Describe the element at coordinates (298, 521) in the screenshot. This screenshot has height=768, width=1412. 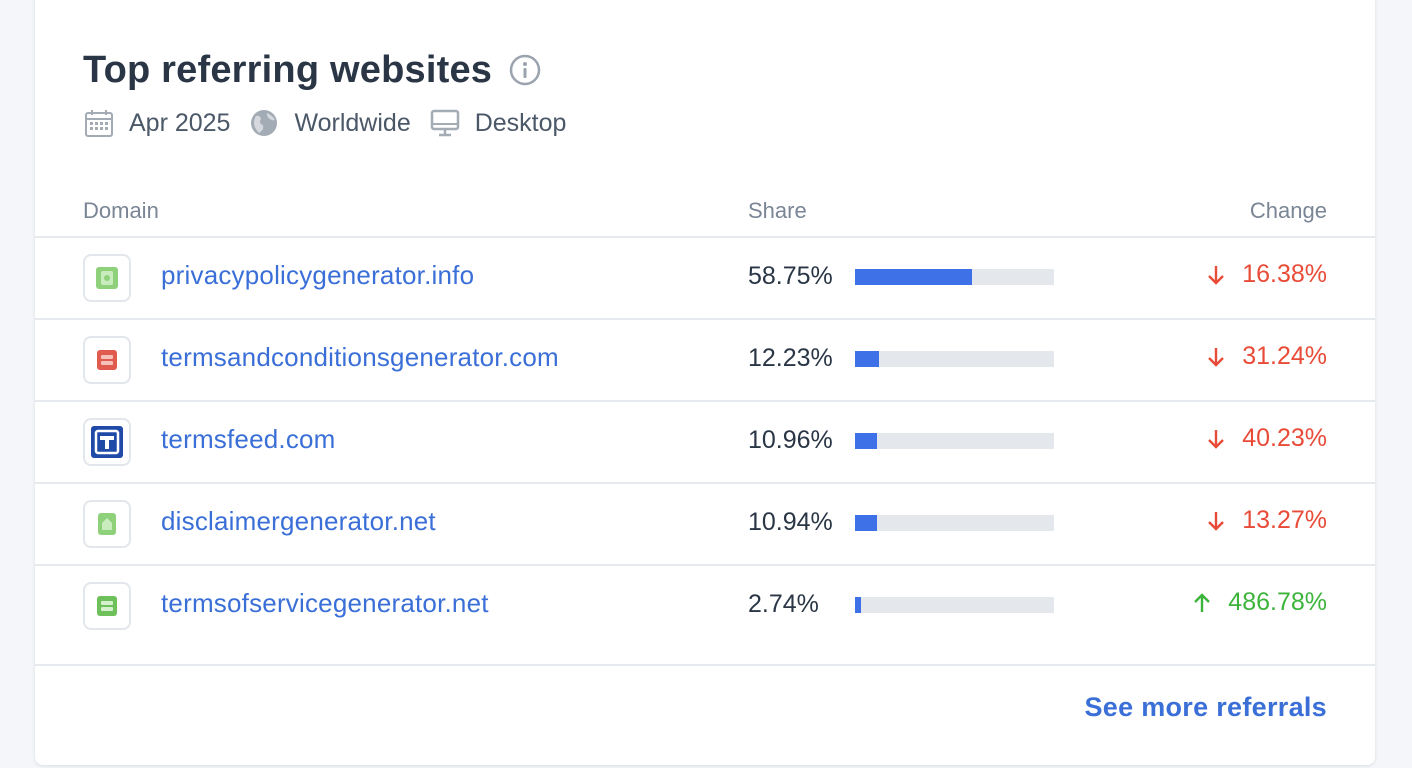
I see `domain-link: disclaimergenerator.net` at that location.